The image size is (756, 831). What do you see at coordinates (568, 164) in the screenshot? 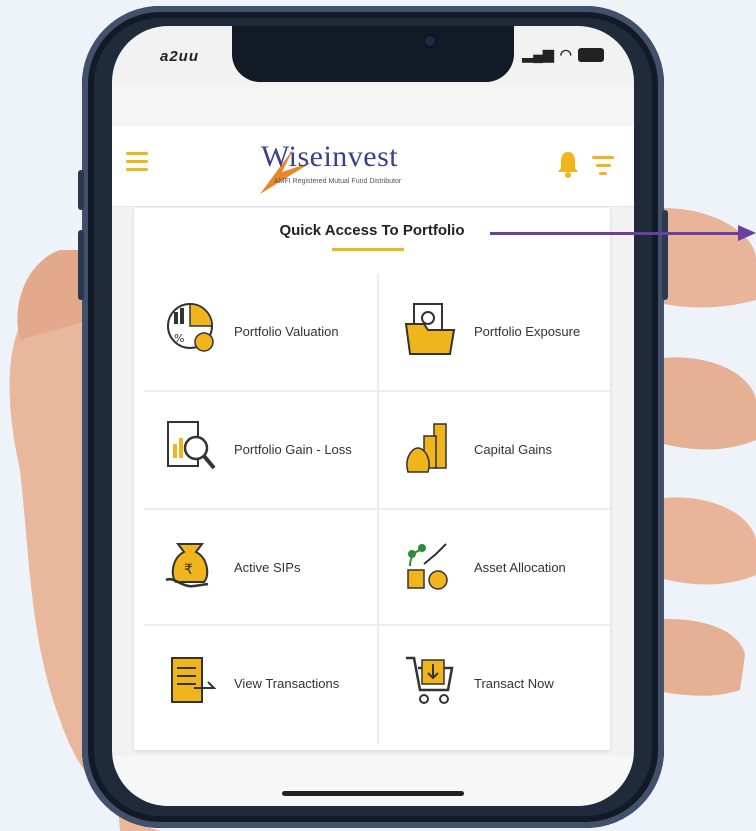
I see `bell-icon` at bounding box center [568, 164].